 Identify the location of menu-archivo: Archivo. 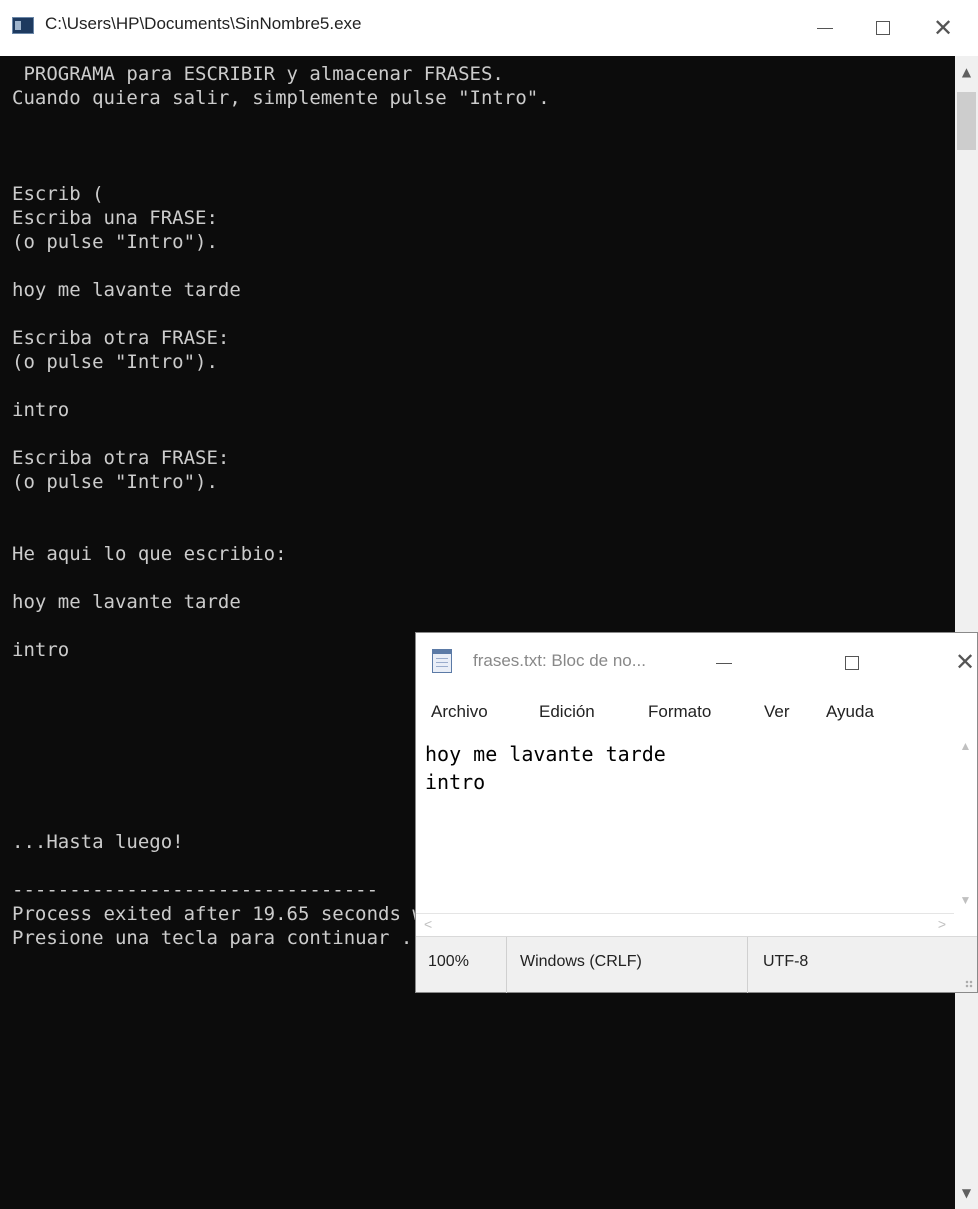
(459, 712).